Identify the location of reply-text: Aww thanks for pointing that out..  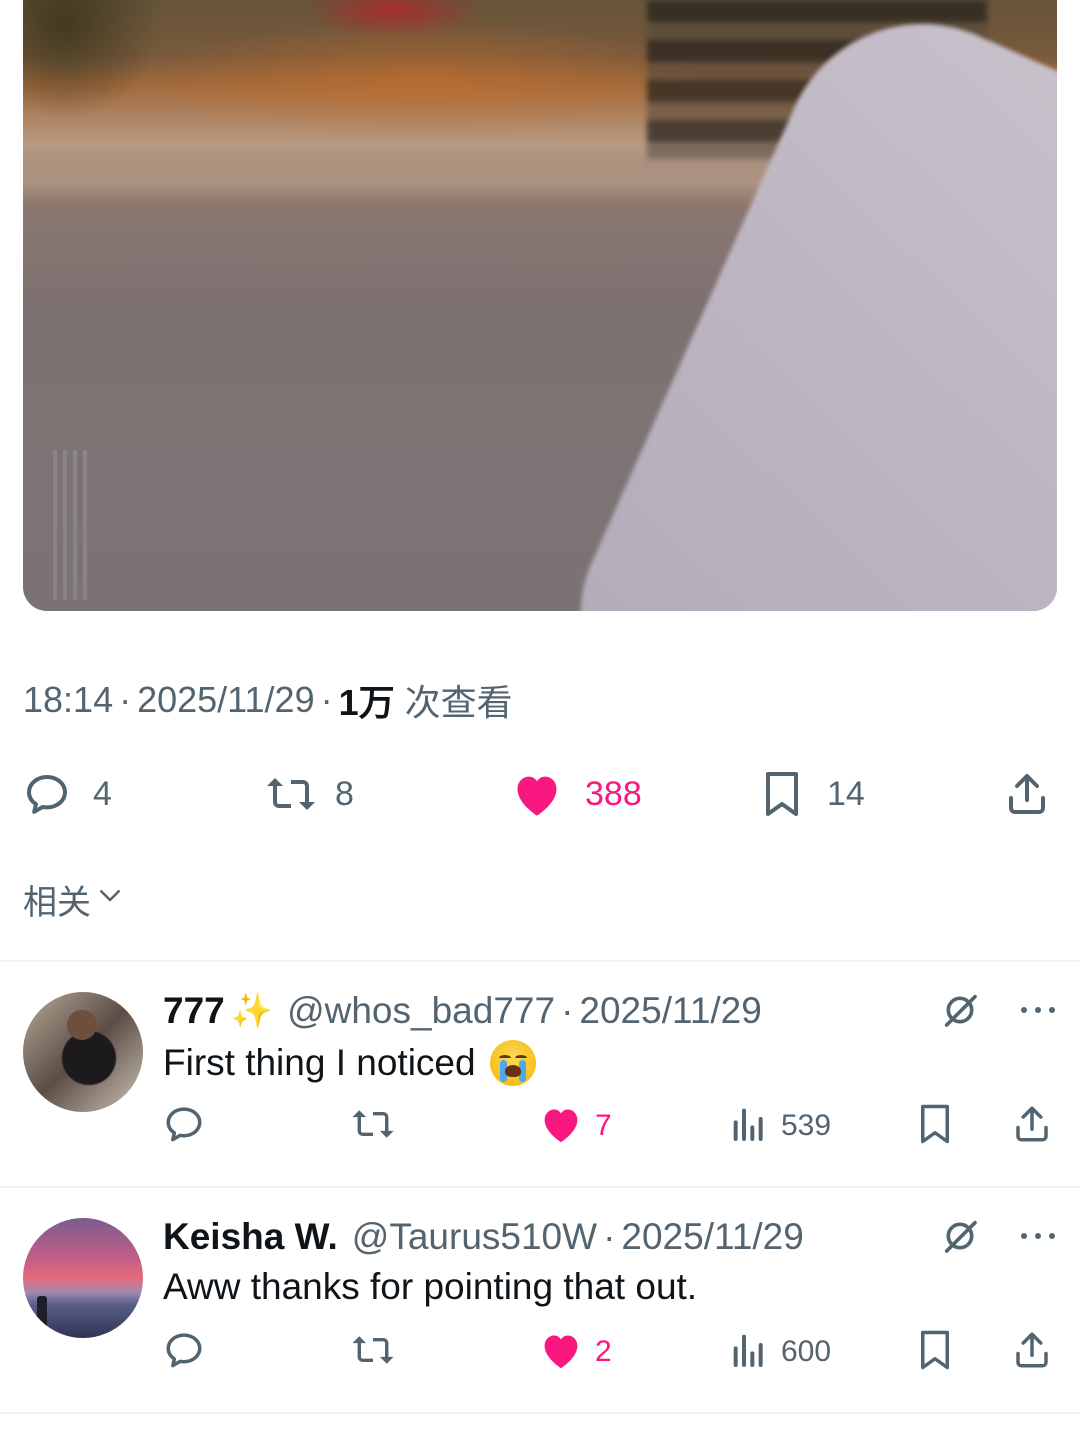
(430, 1287).